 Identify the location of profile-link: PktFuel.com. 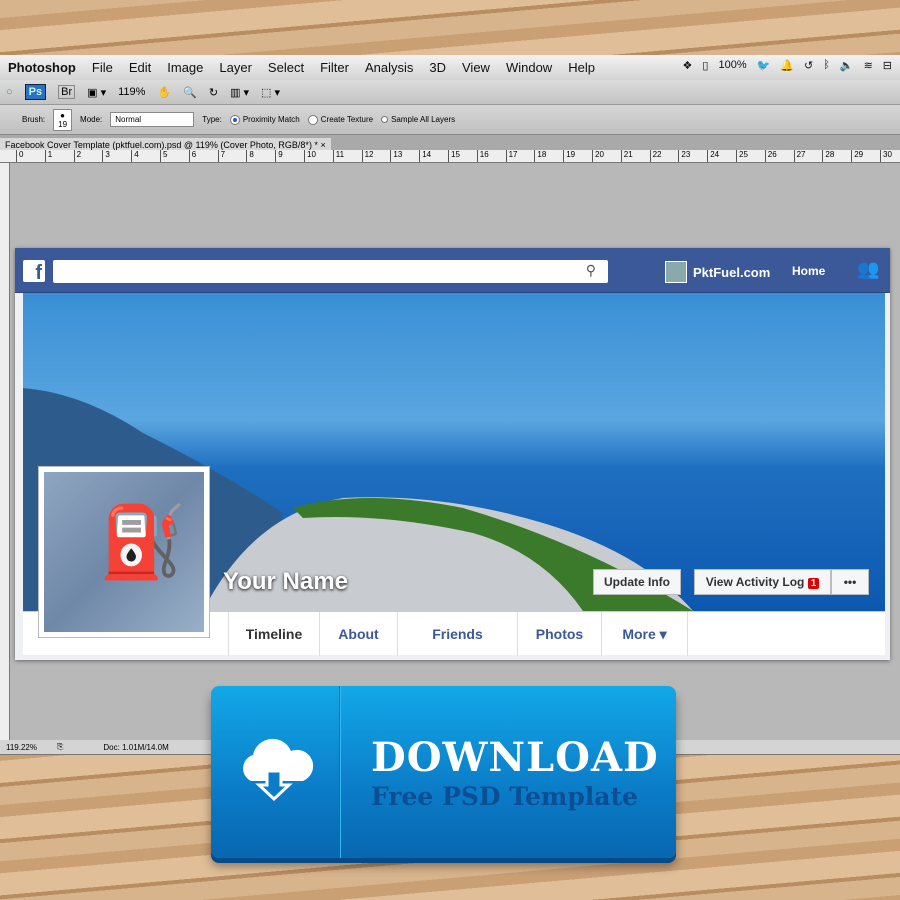
(717, 272).